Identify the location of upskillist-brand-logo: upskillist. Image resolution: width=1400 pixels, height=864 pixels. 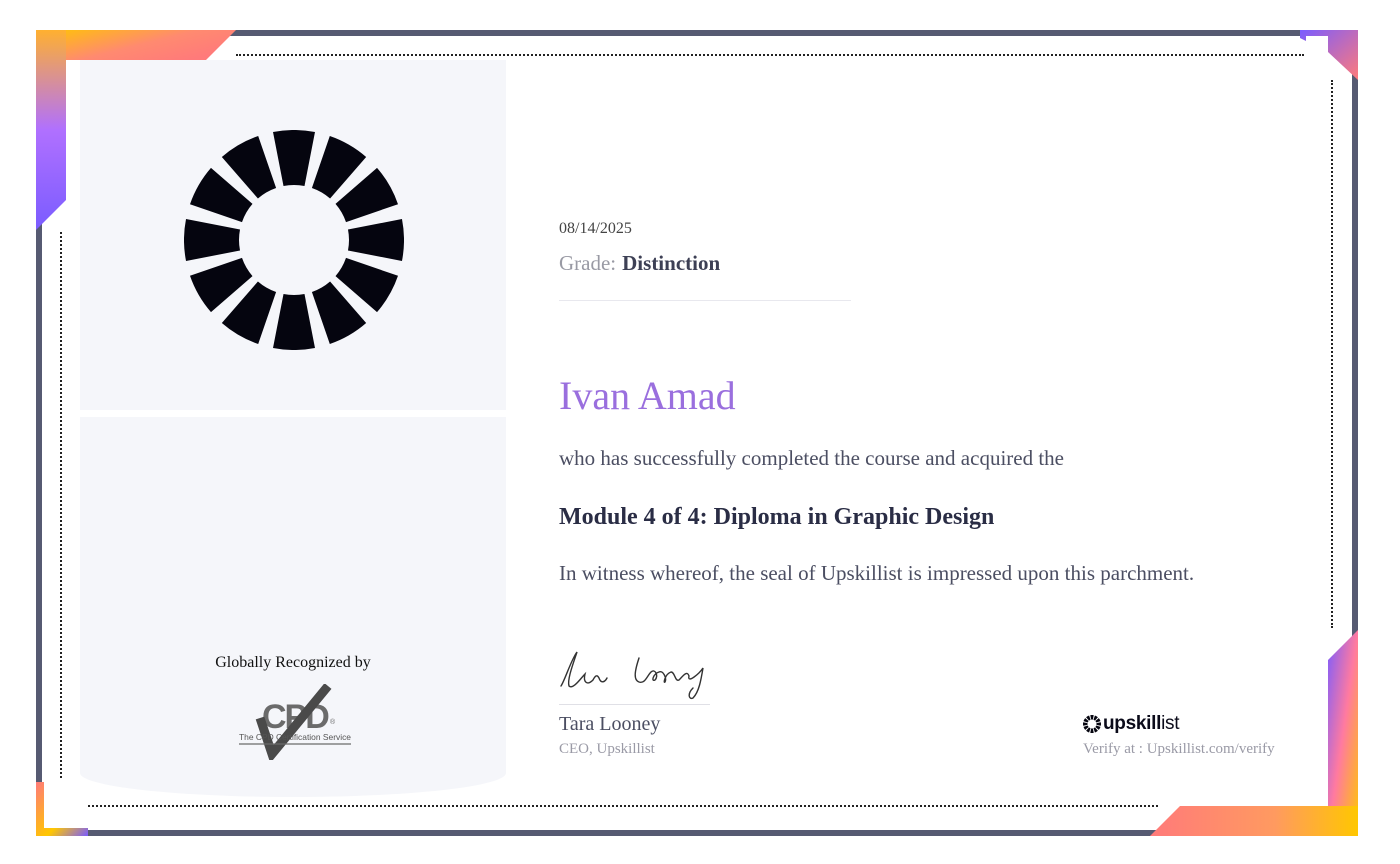
(1131, 724).